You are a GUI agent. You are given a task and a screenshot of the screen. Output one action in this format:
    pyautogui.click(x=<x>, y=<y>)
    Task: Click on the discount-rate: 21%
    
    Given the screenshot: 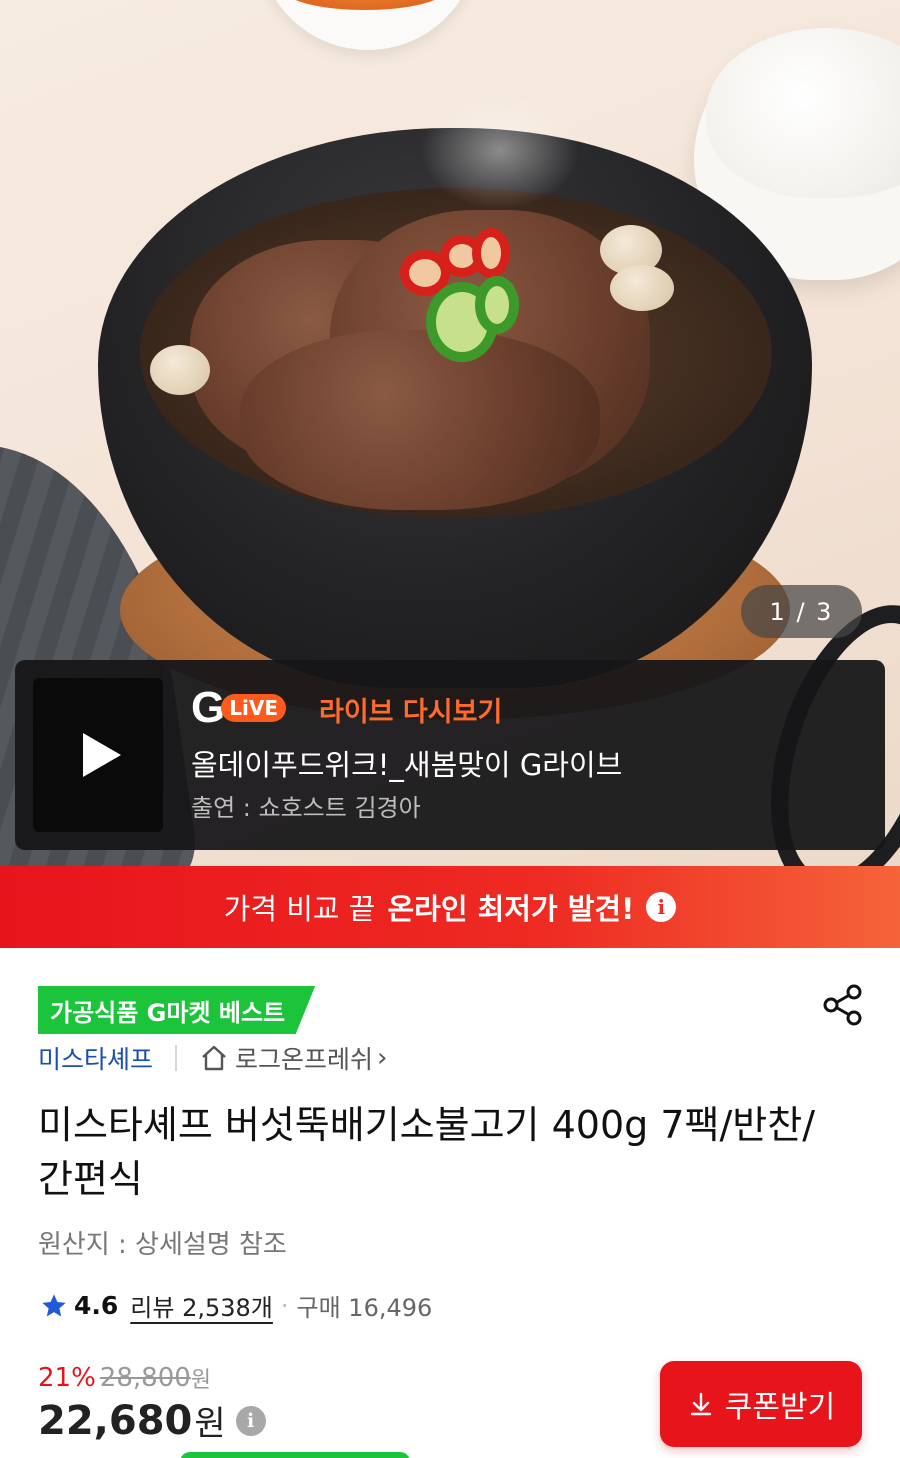 What is the action you would take?
    pyautogui.click(x=67, y=1378)
    